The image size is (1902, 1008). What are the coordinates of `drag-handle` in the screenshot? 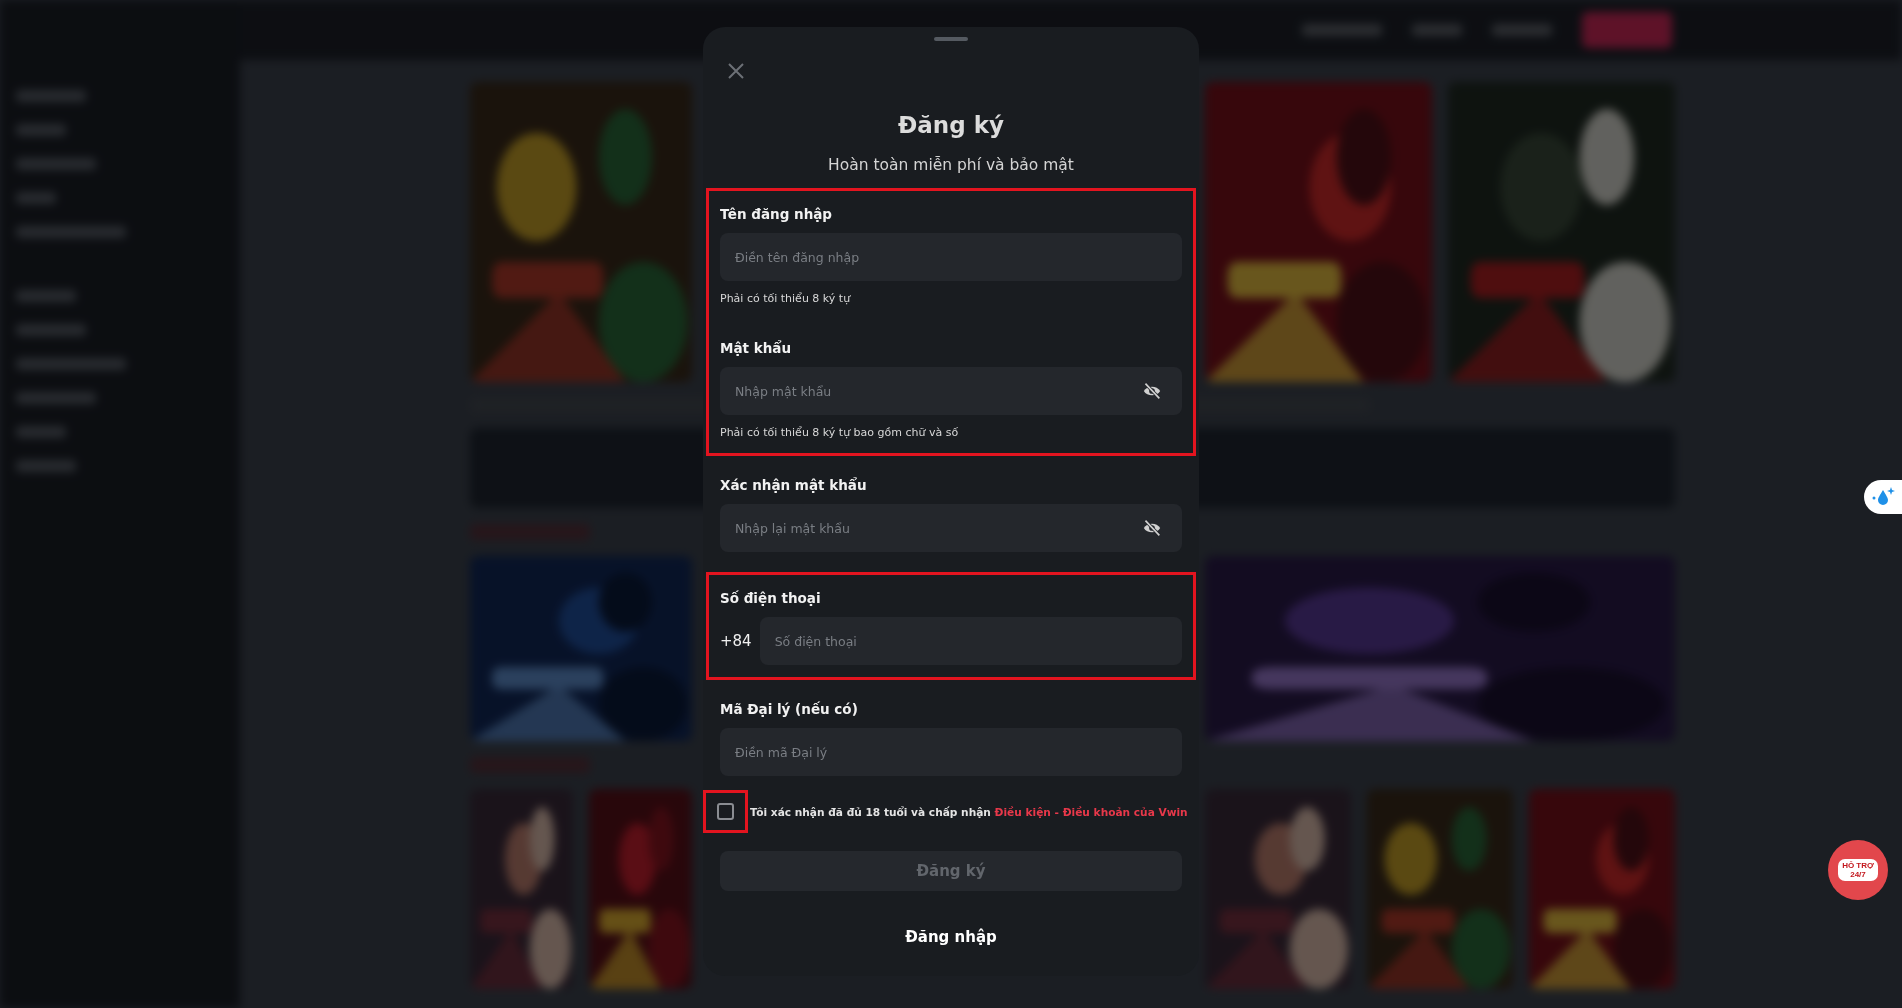 It's located at (951, 39).